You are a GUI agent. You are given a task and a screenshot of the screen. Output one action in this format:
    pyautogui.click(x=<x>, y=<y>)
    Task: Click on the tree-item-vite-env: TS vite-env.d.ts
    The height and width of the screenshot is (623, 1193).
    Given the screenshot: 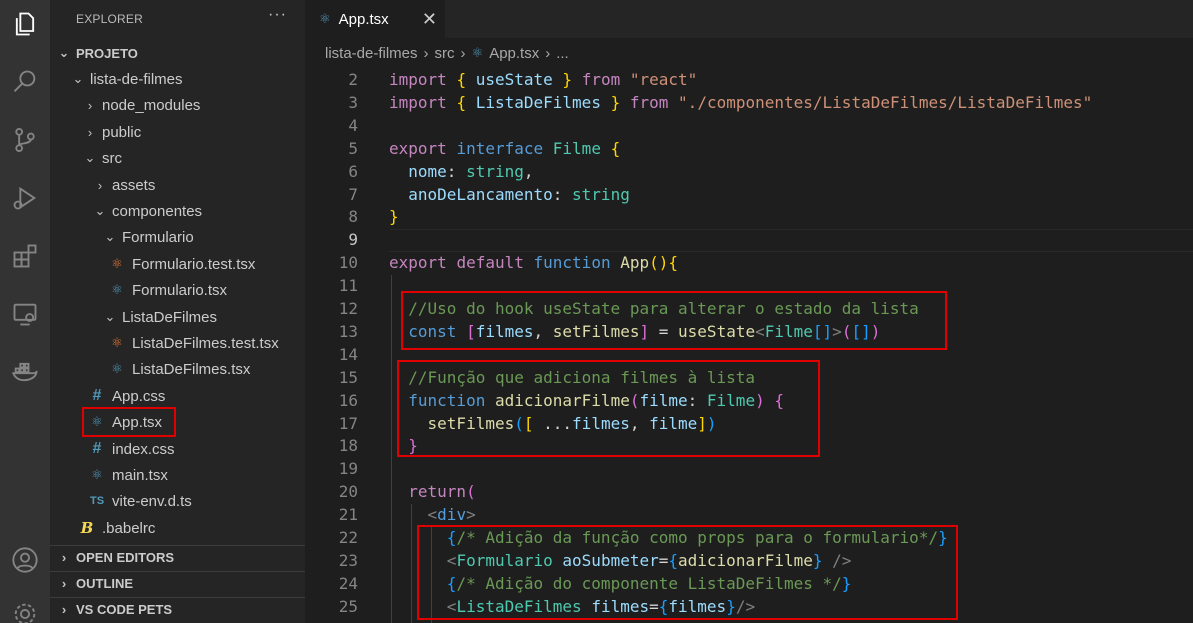 What is the action you would take?
    pyautogui.click(x=177, y=501)
    